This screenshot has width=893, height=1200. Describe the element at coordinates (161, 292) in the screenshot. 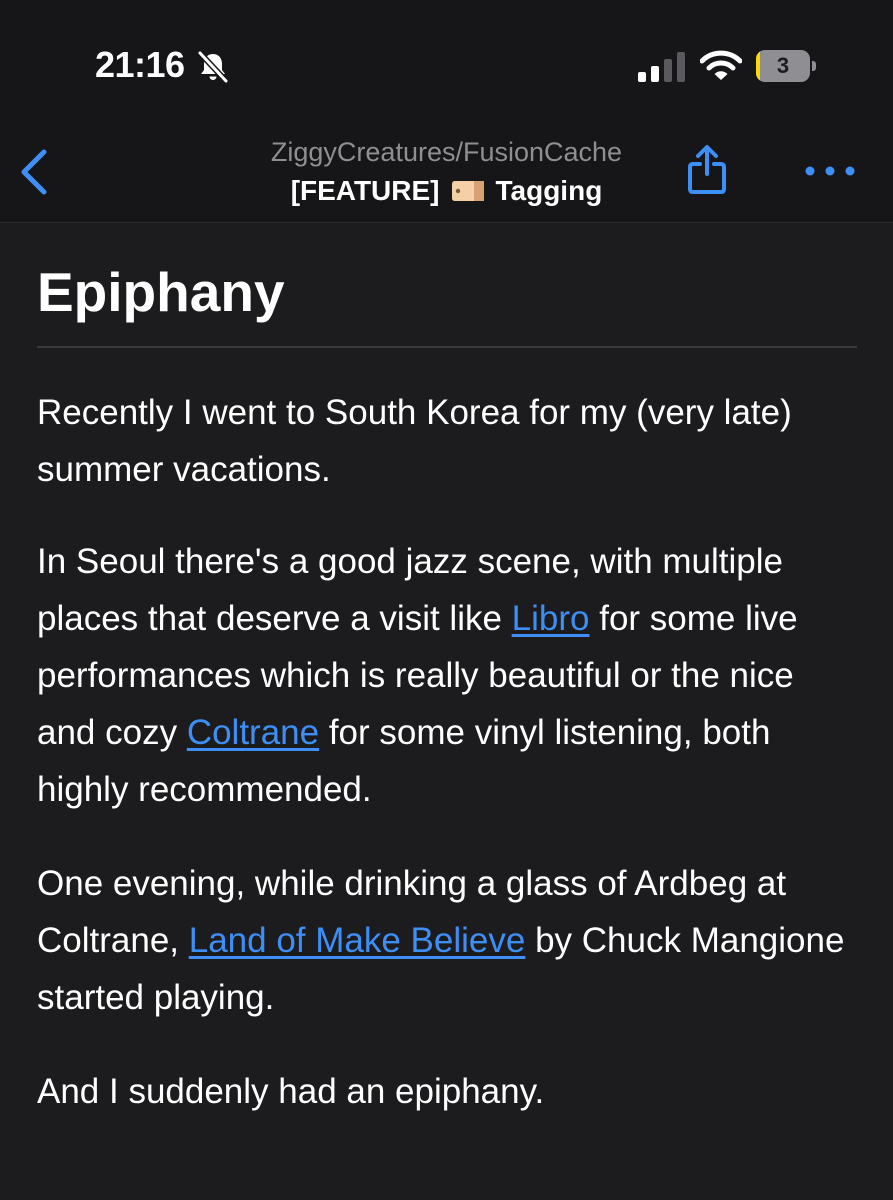

I see `article-heading: Epiphany` at that location.